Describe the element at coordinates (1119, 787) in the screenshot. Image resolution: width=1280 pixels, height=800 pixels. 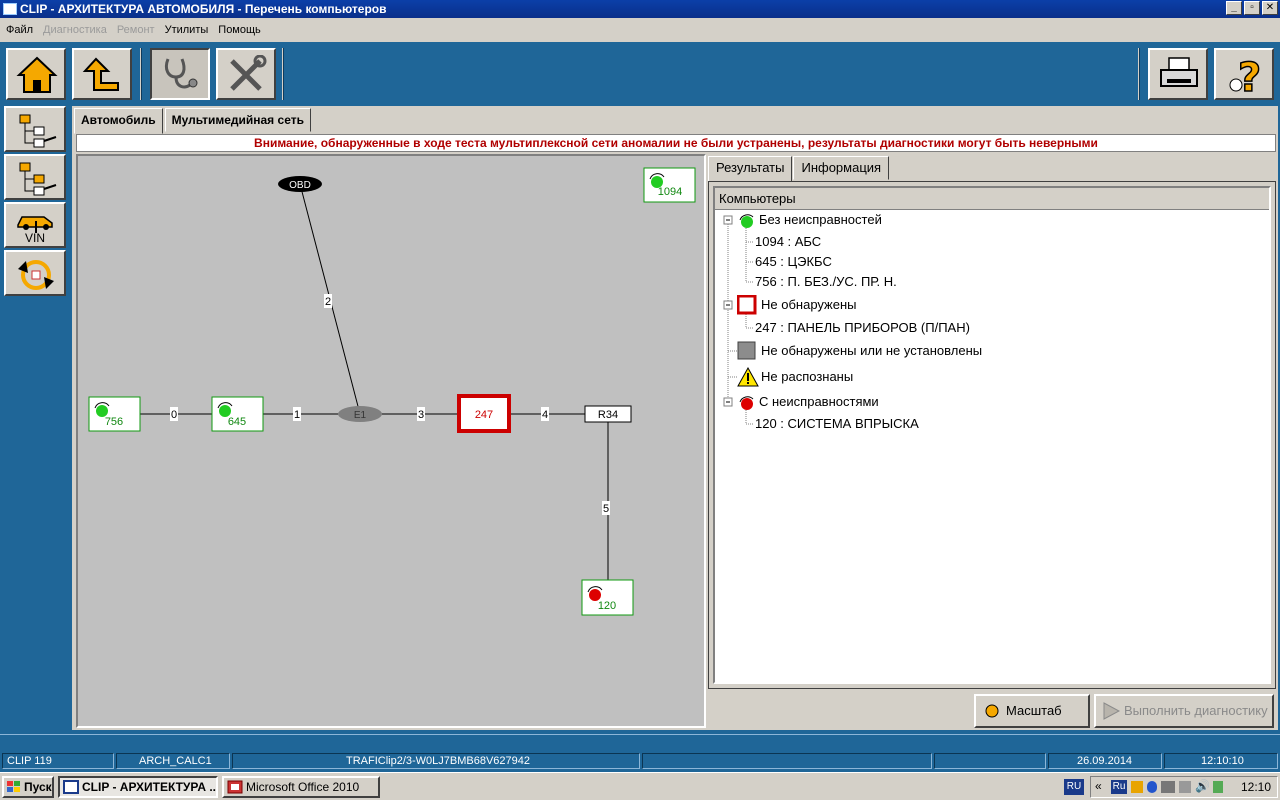
I see `tray-lang-icon: Ru` at that location.